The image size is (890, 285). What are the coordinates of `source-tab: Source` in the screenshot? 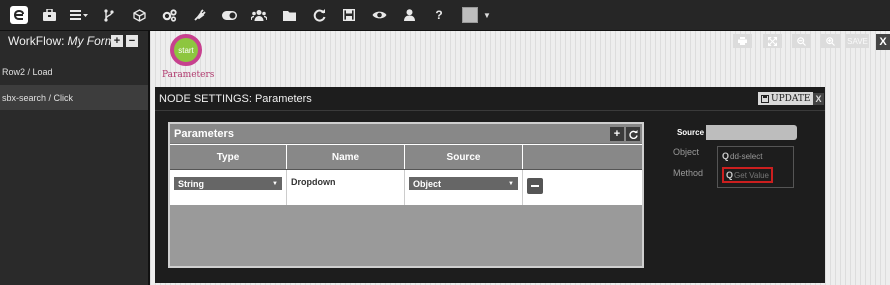 It's located at (690, 132).